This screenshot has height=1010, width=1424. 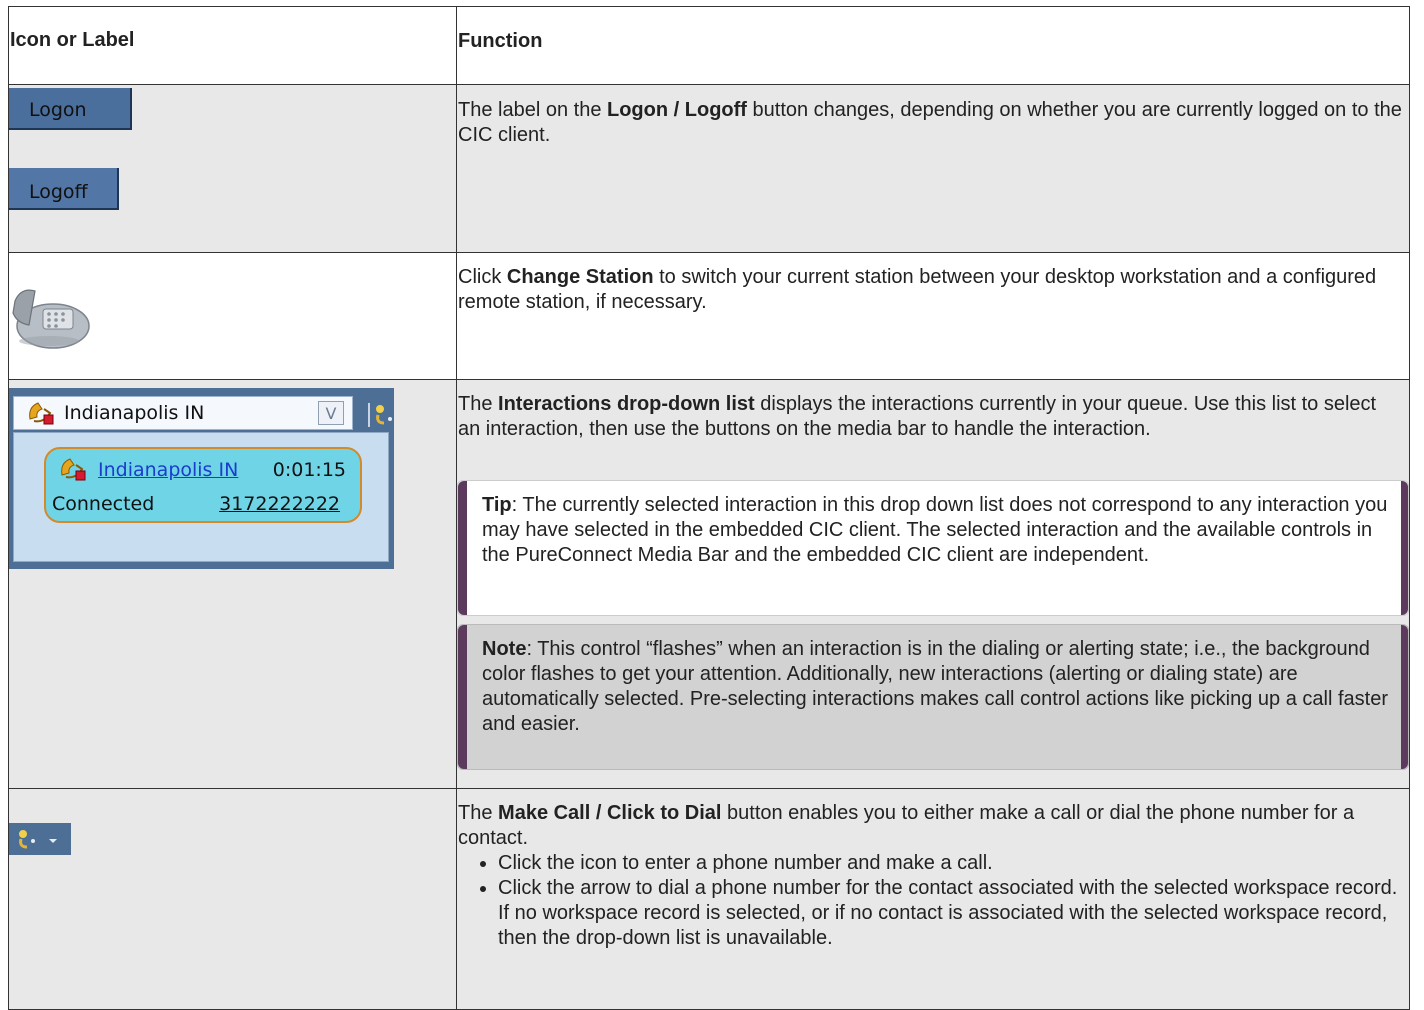 What do you see at coordinates (504, 649) in the screenshot?
I see `note-label: Note` at bounding box center [504, 649].